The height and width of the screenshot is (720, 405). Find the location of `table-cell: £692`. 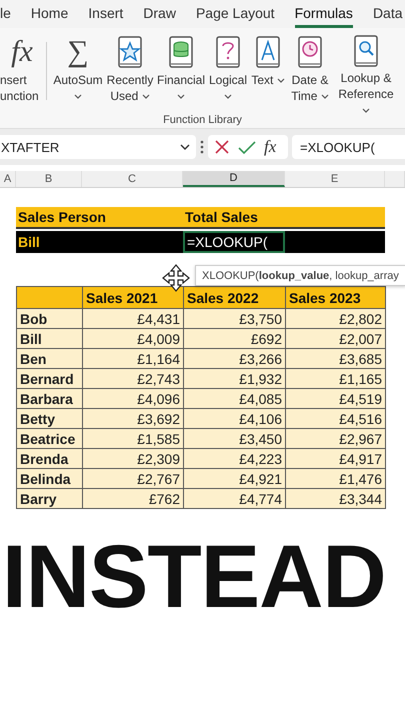

table-cell: £692 is located at coordinates (235, 338).